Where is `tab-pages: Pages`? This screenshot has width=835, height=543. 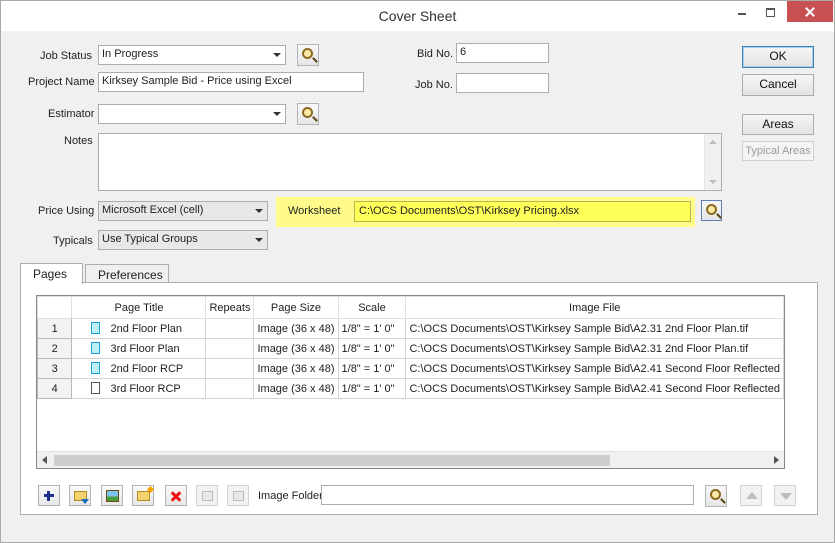 tab-pages: Pages is located at coordinates (51, 273).